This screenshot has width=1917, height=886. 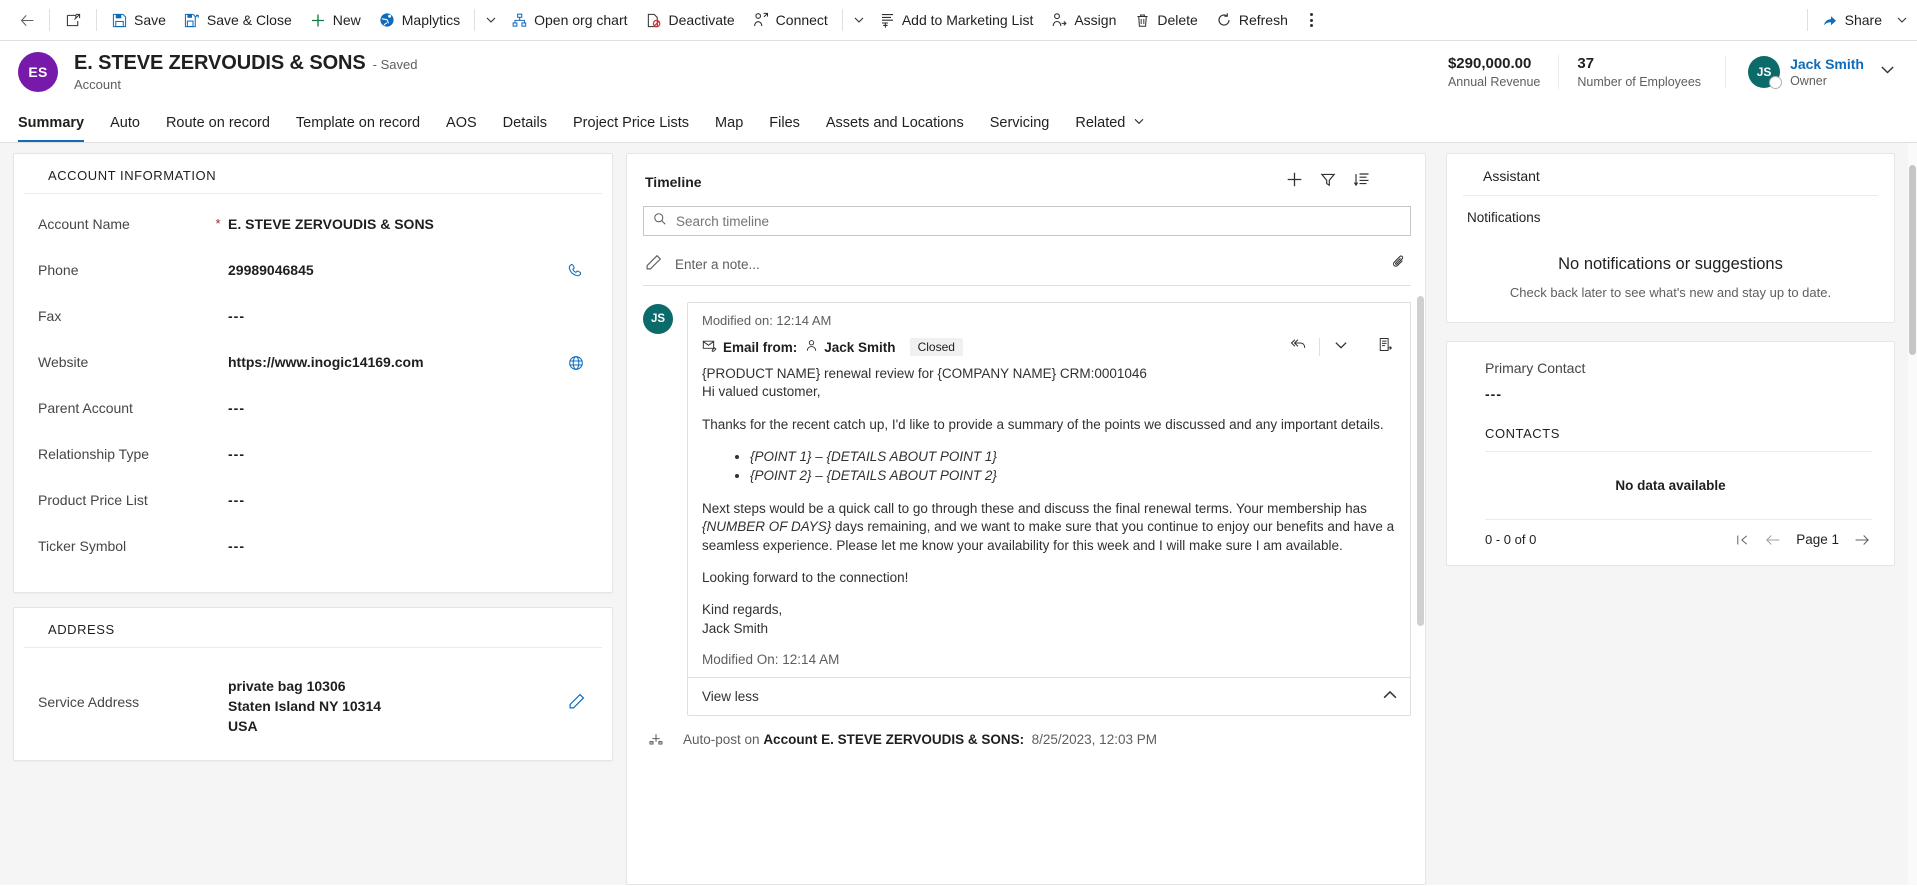 I want to click on save-and-close-label: Save & Close, so click(x=249, y=20).